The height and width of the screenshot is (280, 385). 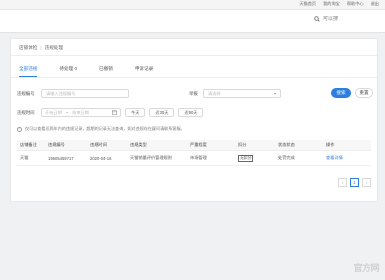 I want to click on violation-id-label: 违规编号, so click(x=26, y=93).